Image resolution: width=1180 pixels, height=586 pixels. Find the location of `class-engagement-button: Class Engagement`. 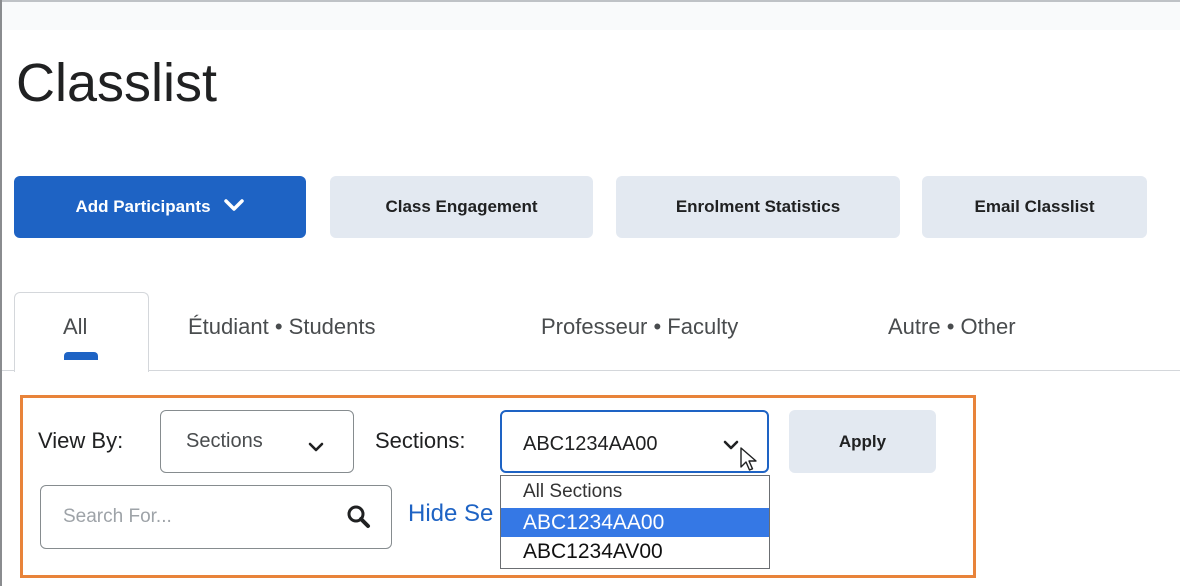

class-engagement-button: Class Engagement is located at coordinates (461, 207).